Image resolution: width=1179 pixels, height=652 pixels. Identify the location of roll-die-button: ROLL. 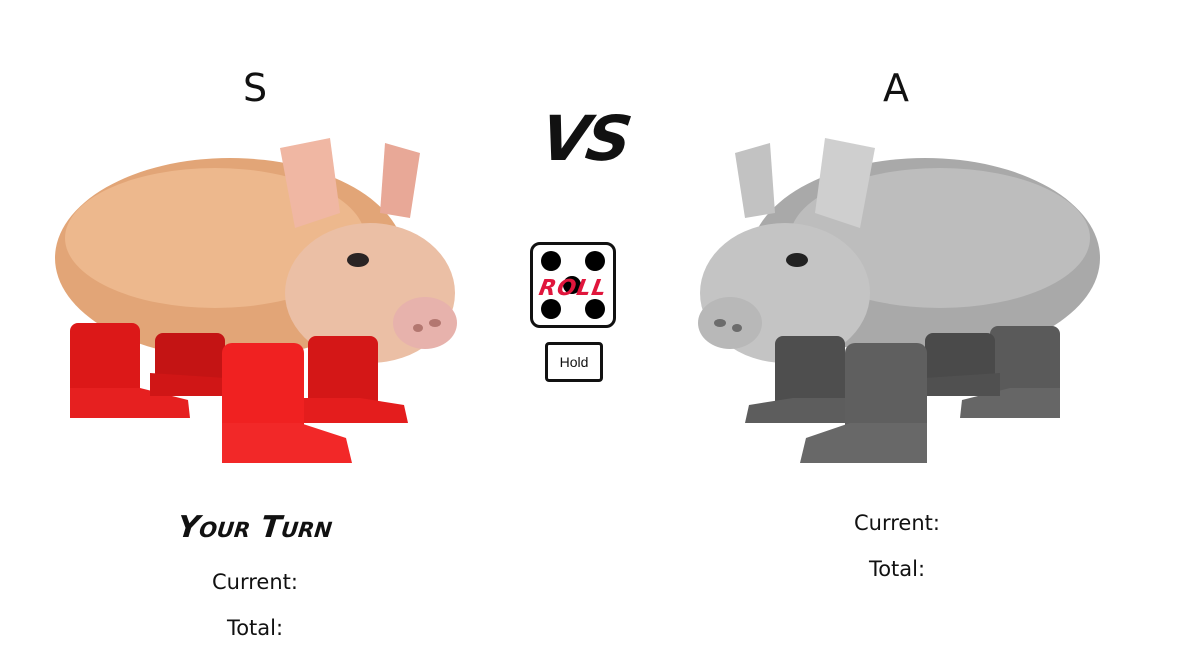
(573, 285).